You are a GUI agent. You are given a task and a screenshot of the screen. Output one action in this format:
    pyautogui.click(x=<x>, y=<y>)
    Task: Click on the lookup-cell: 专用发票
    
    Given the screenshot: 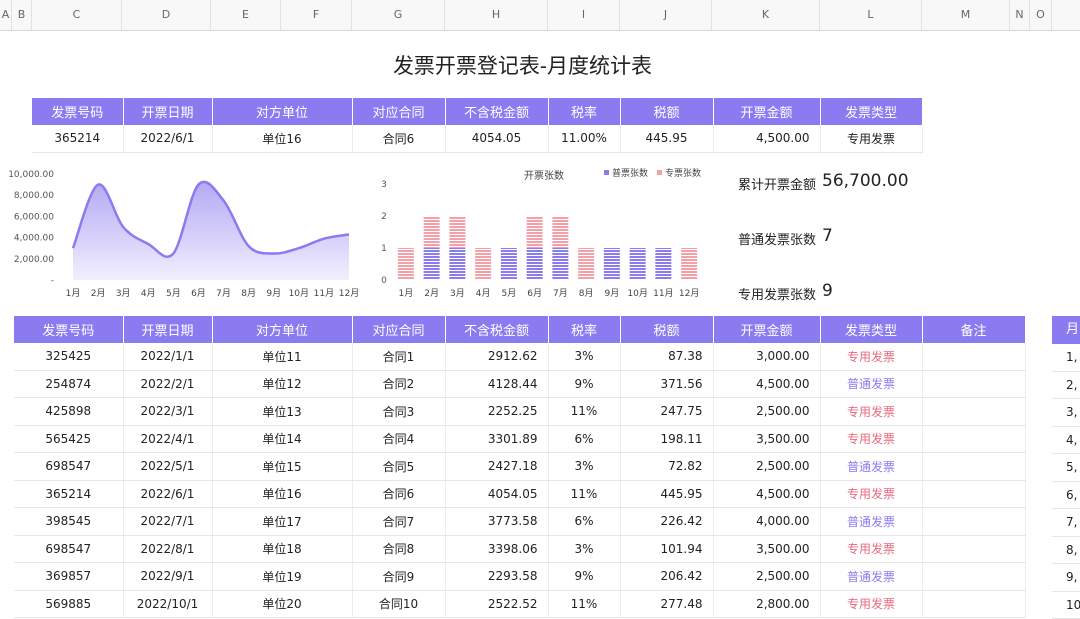 What is the action you would take?
    pyautogui.click(x=871, y=138)
    